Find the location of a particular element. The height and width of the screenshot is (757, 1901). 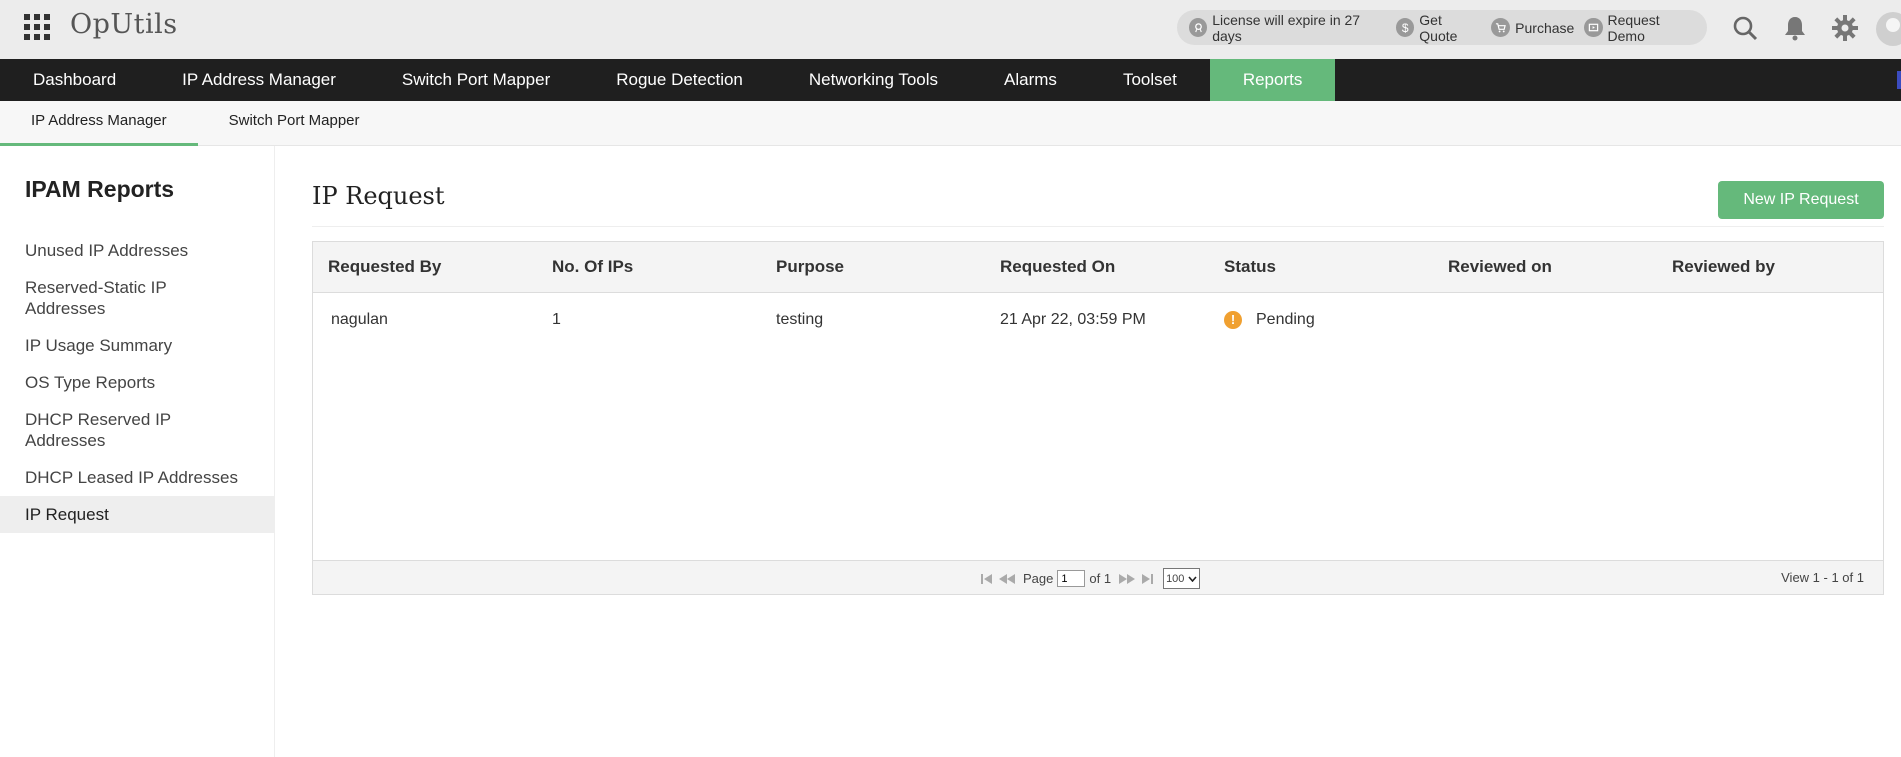

sidebar-title: IPAM Reports is located at coordinates (100, 189).